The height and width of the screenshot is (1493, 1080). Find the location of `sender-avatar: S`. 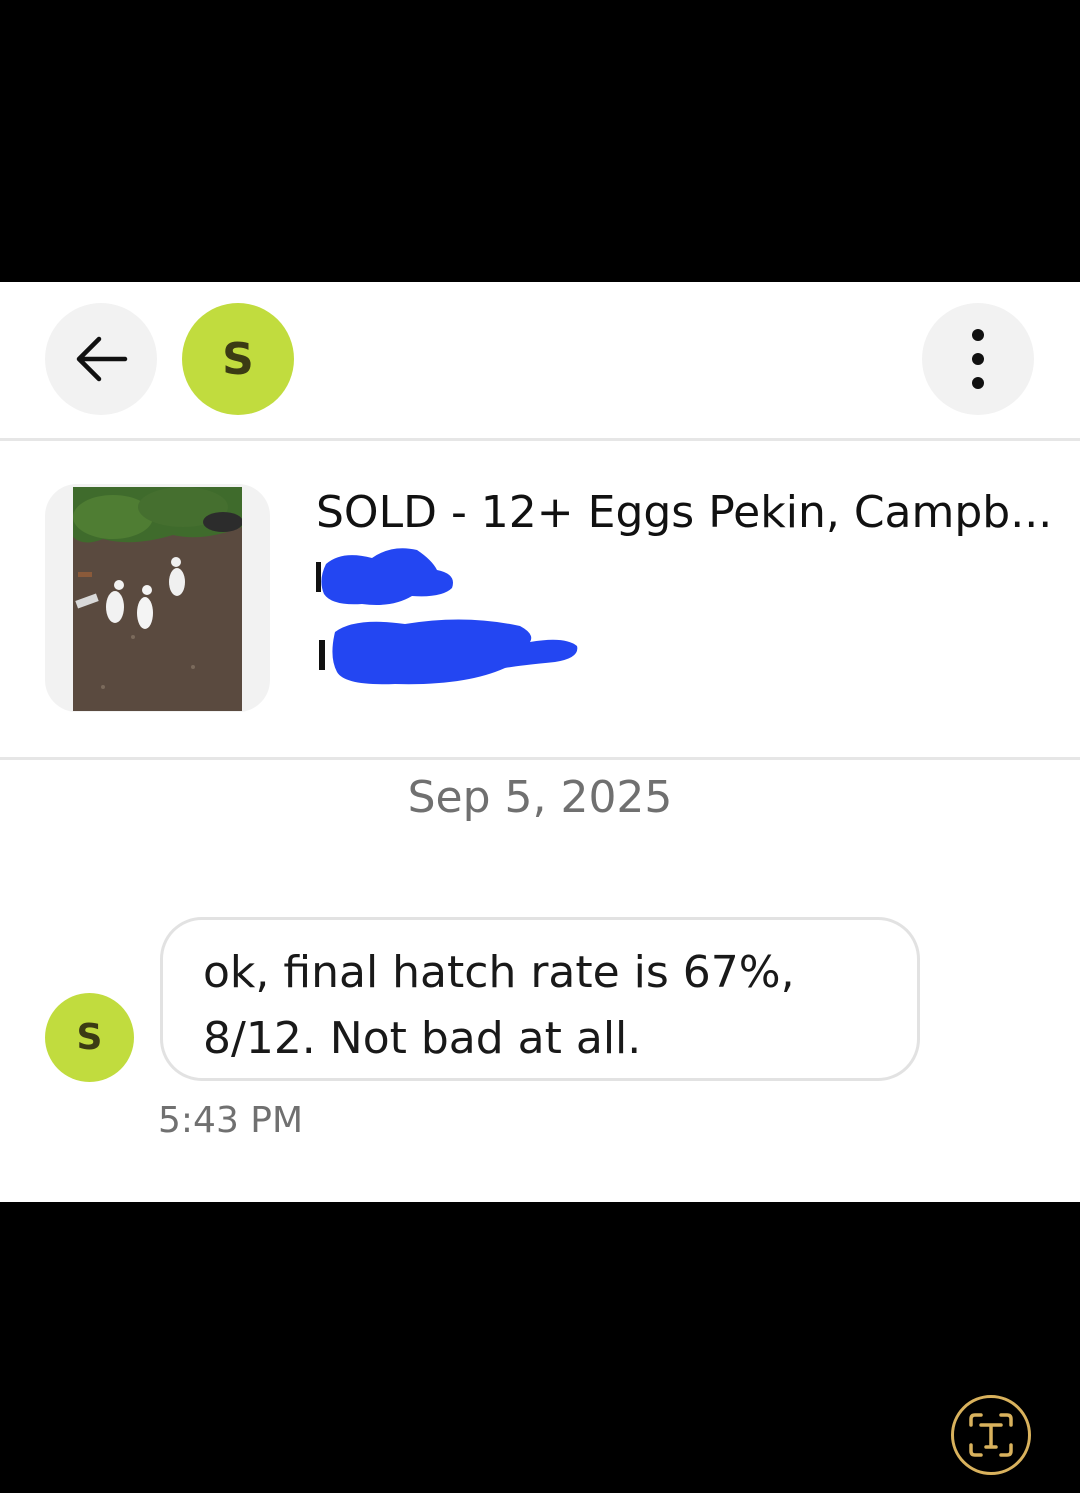

sender-avatar: S is located at coordinates (89, 1037).